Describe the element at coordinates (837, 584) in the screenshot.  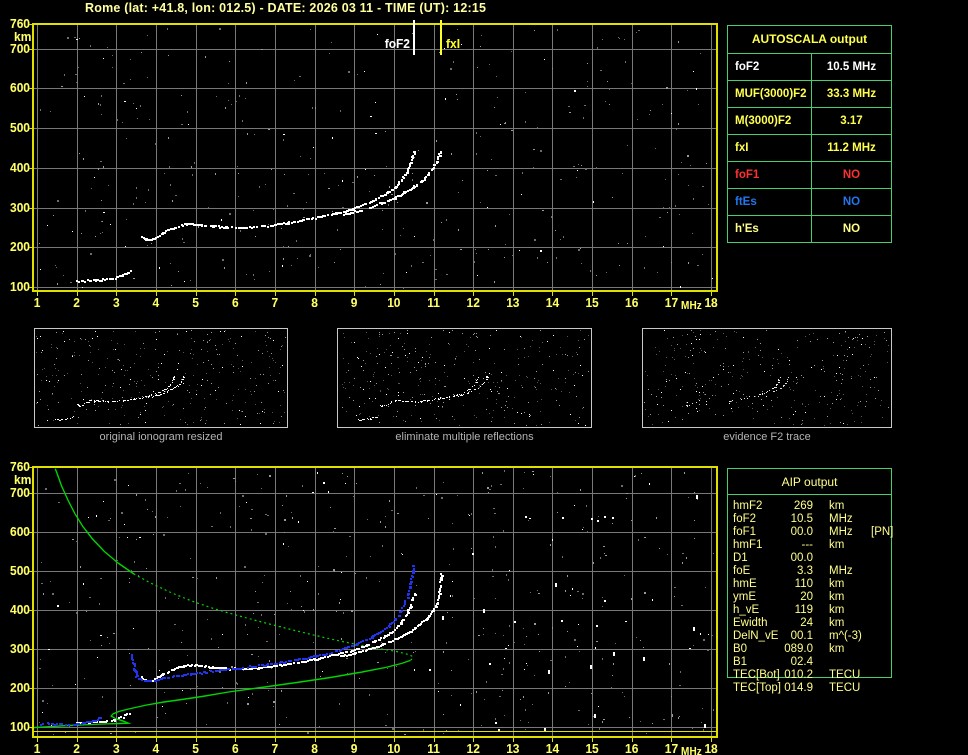
I see `aip-unit-hmE: km` at that location.